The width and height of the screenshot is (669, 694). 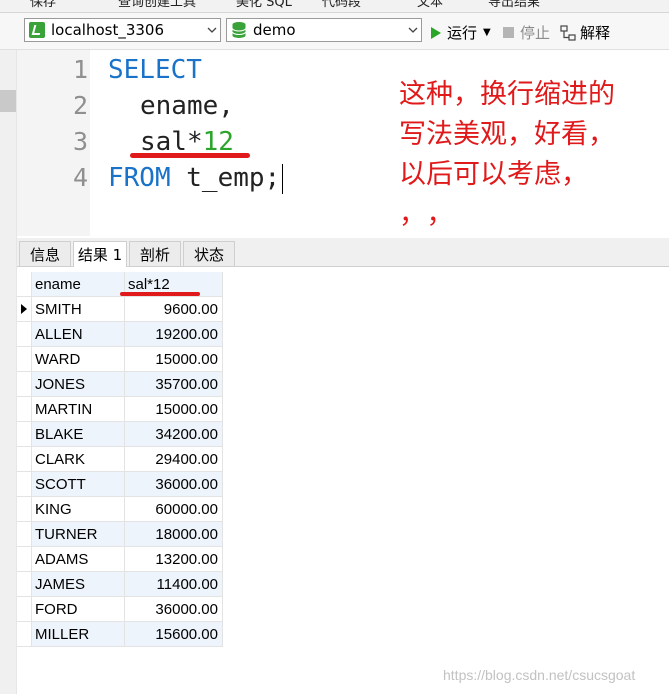 I want to click on code-line-2: ename,, so click(x=187, y=106).